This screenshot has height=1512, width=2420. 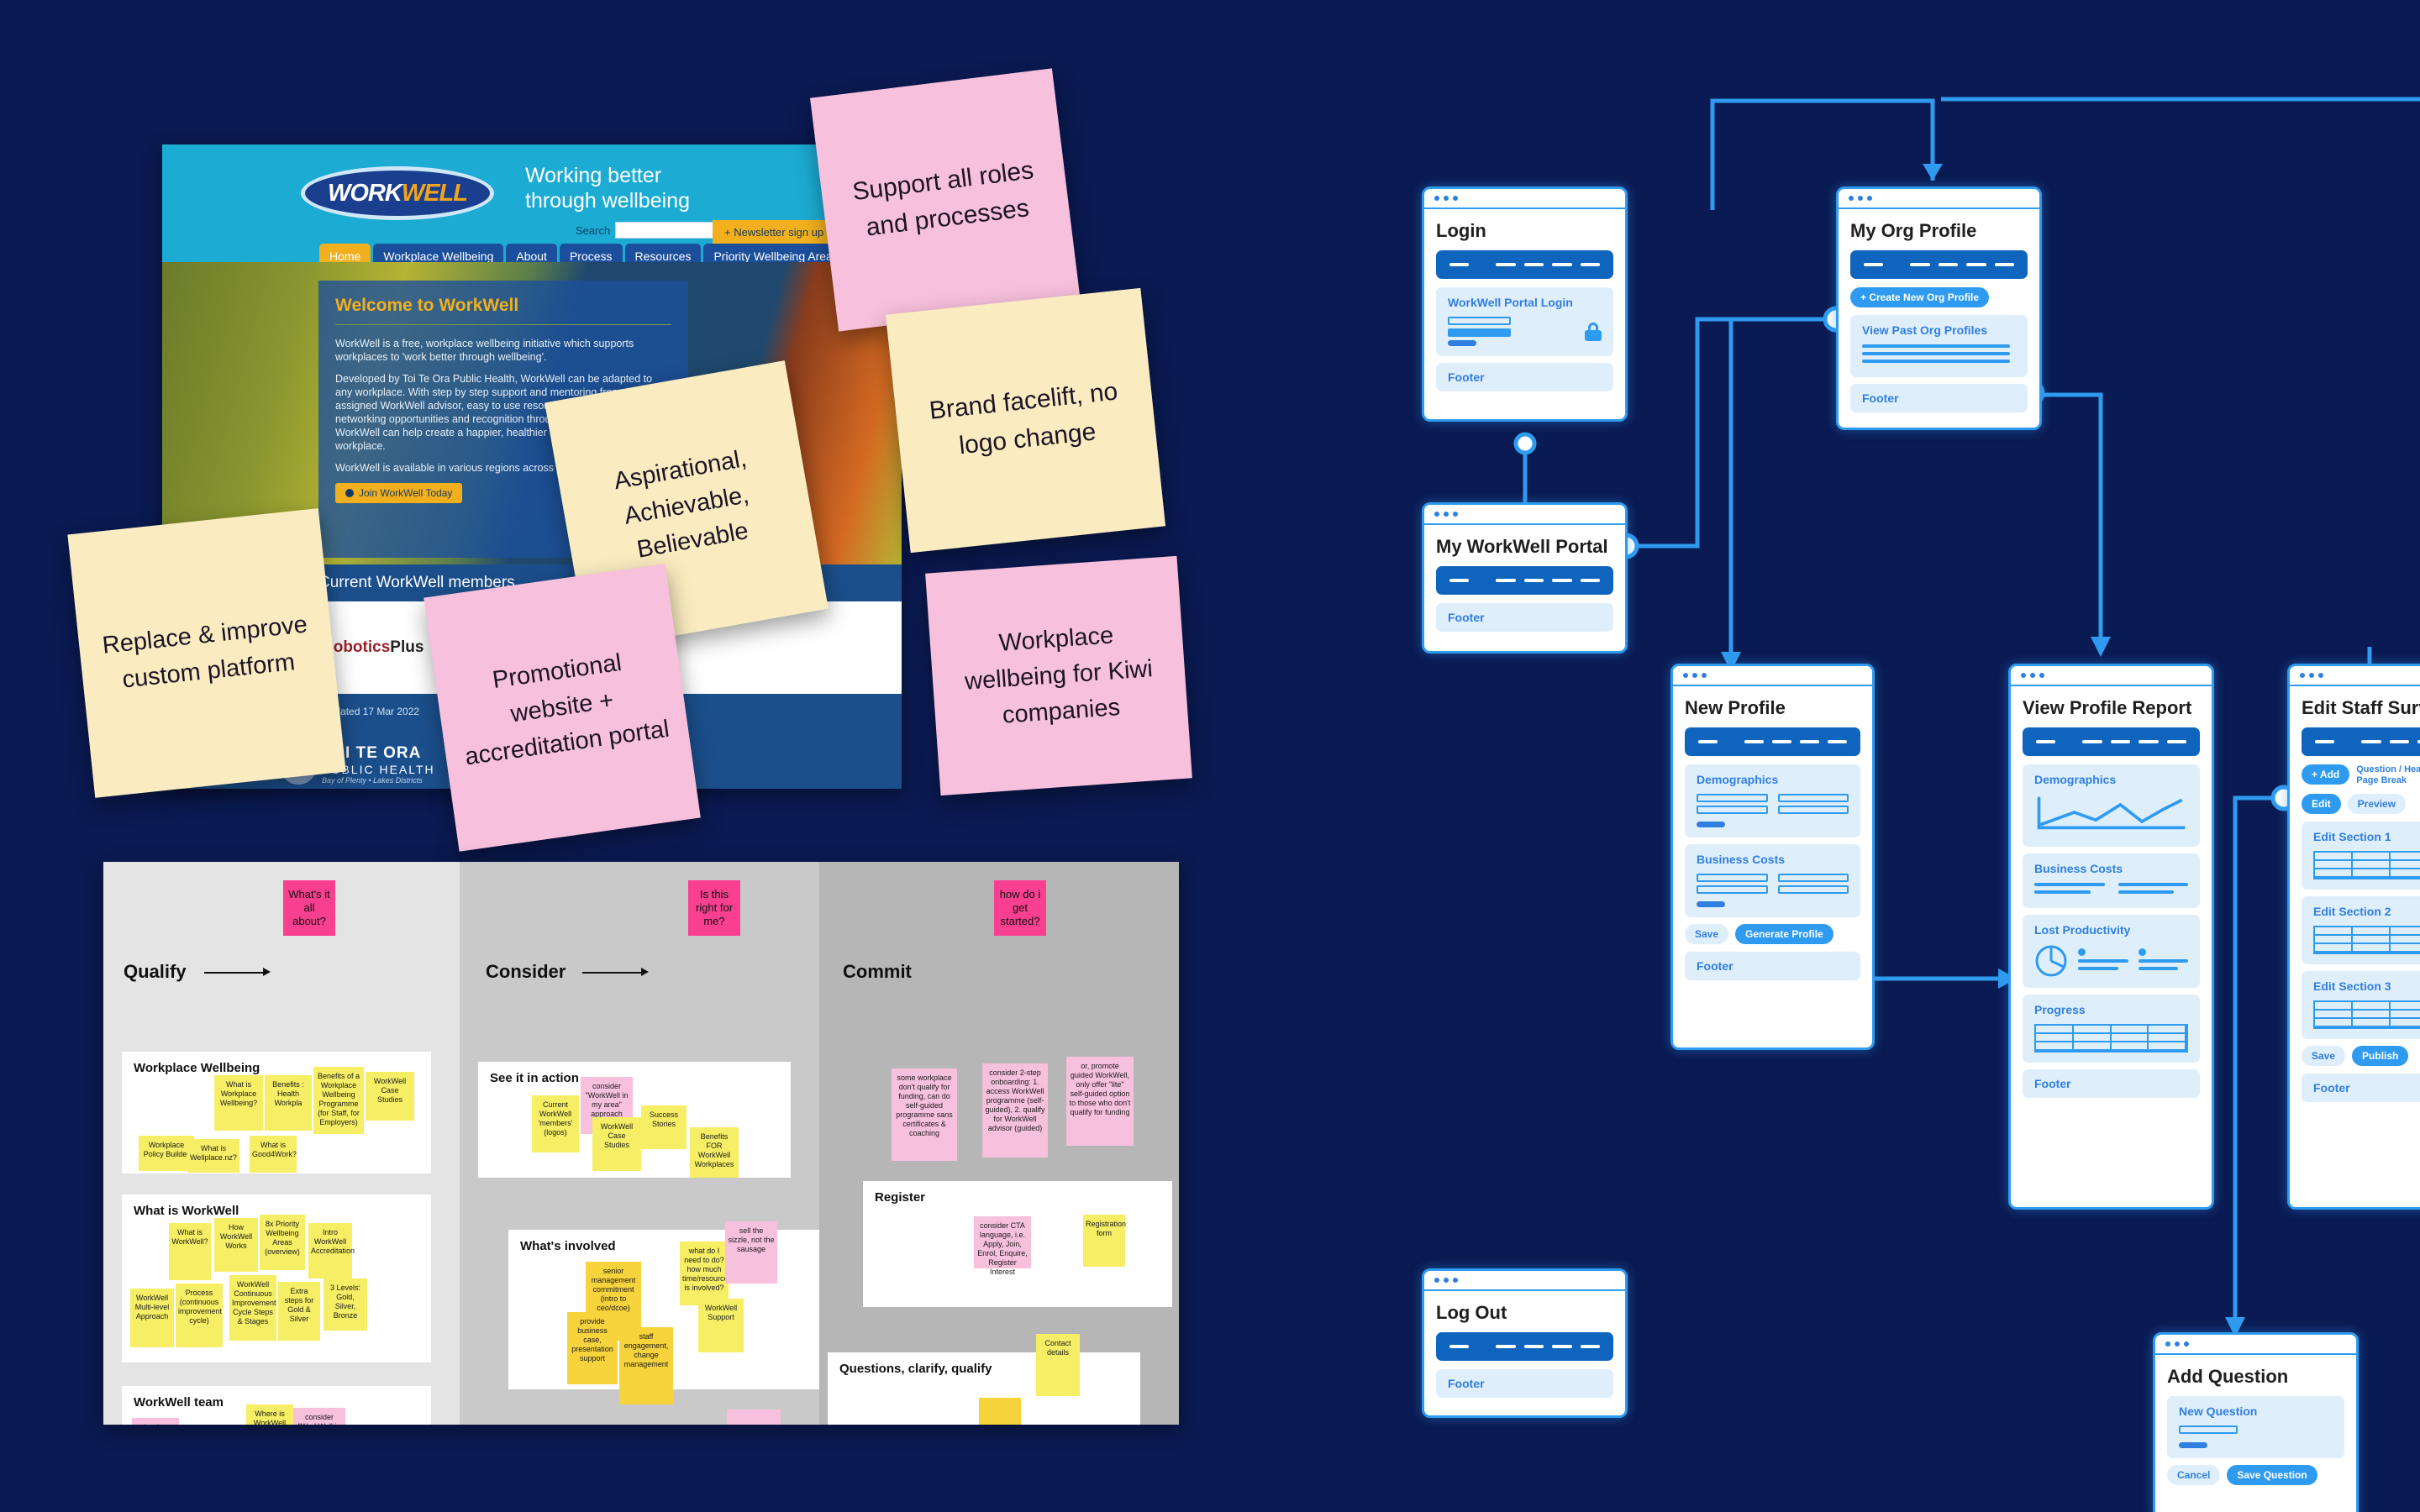 I want to click on wireframe-card-log-out: Log Out Footer, so click(x=1525, y=1343).